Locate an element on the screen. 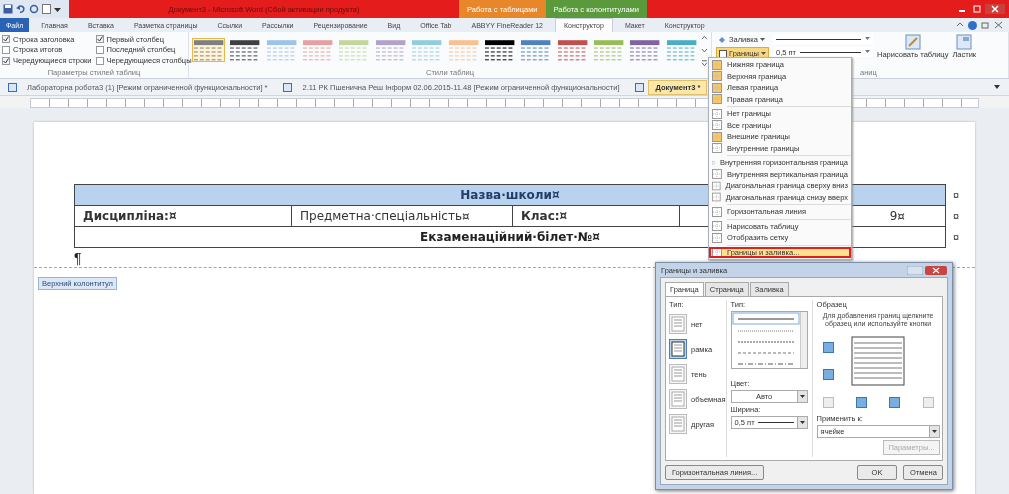 This screenshot has height=494, width=1009. top-border-button is located at coordinates (828, 348).